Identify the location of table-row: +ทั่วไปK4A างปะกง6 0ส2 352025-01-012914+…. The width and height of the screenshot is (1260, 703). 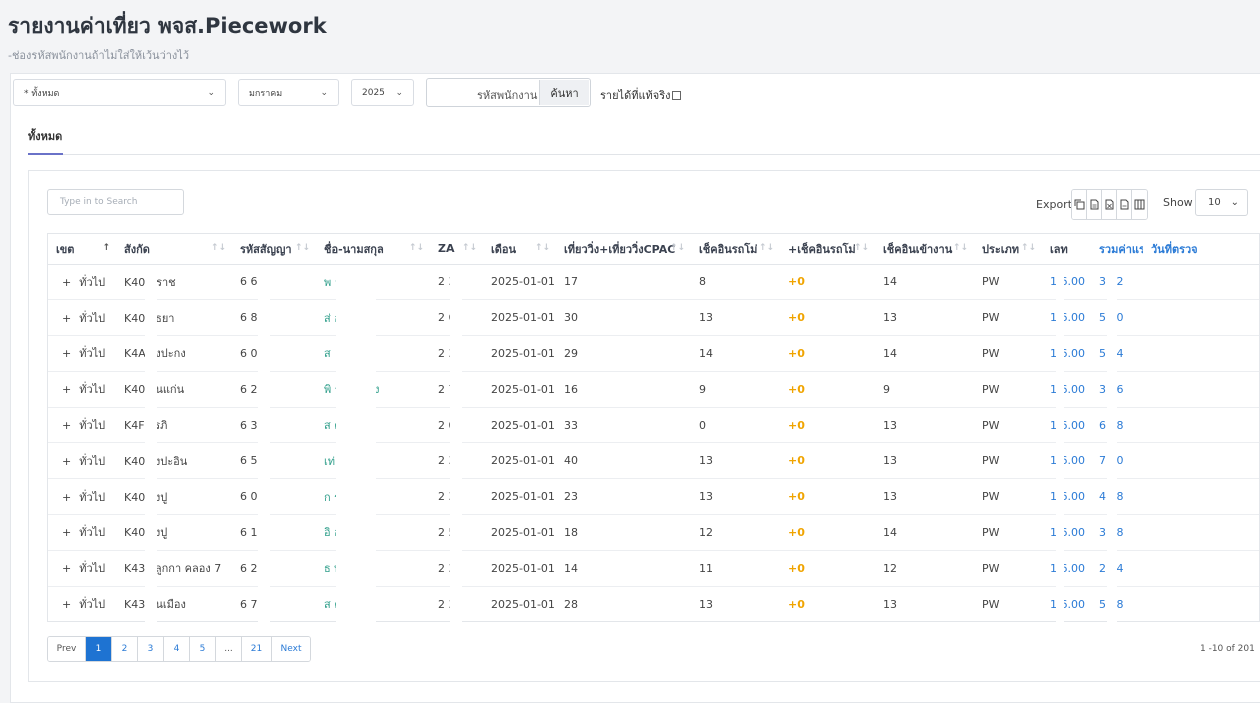
(653, 353).